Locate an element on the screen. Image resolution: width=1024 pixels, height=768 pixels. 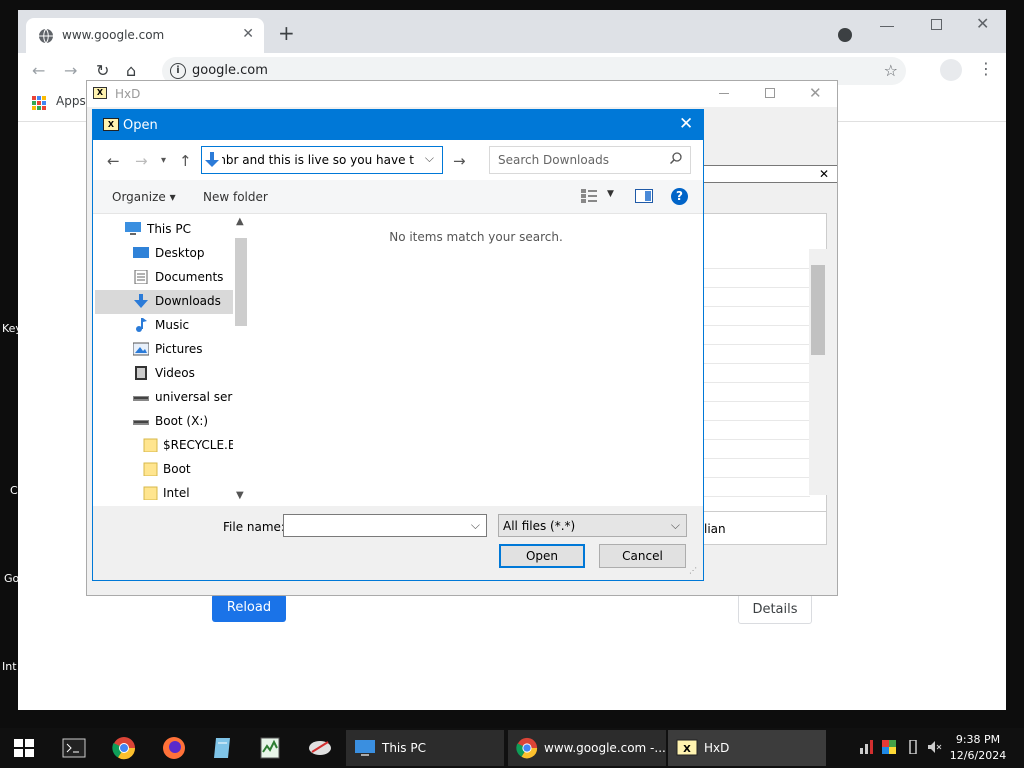
organize-button: Organize ▾ is located at coordinates (144, 197).